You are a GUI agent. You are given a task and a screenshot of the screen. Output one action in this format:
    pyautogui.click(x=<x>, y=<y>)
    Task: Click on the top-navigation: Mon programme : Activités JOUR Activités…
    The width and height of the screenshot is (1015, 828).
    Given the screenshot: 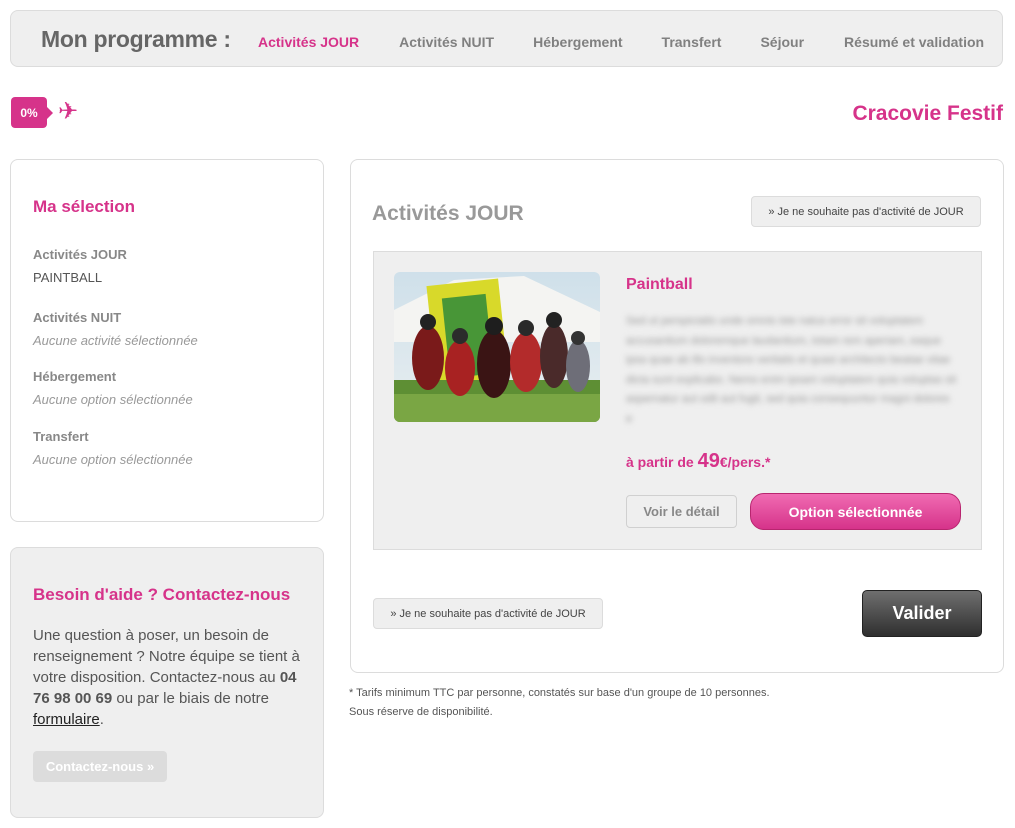 What is the action you would take?
    pyautogui.click(x=506, y=38)
    